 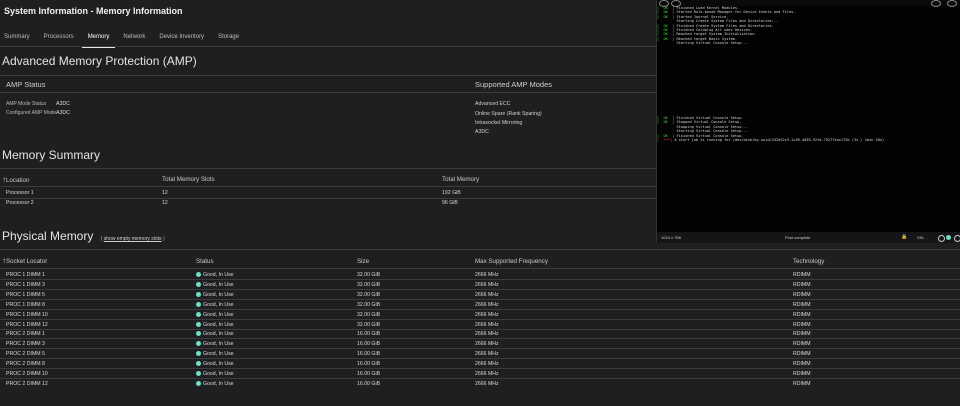 What do you see at coordinates (20, 193) in the screenshot?
I see `location-cell: Processor 1` at bounding box center [20, 193].